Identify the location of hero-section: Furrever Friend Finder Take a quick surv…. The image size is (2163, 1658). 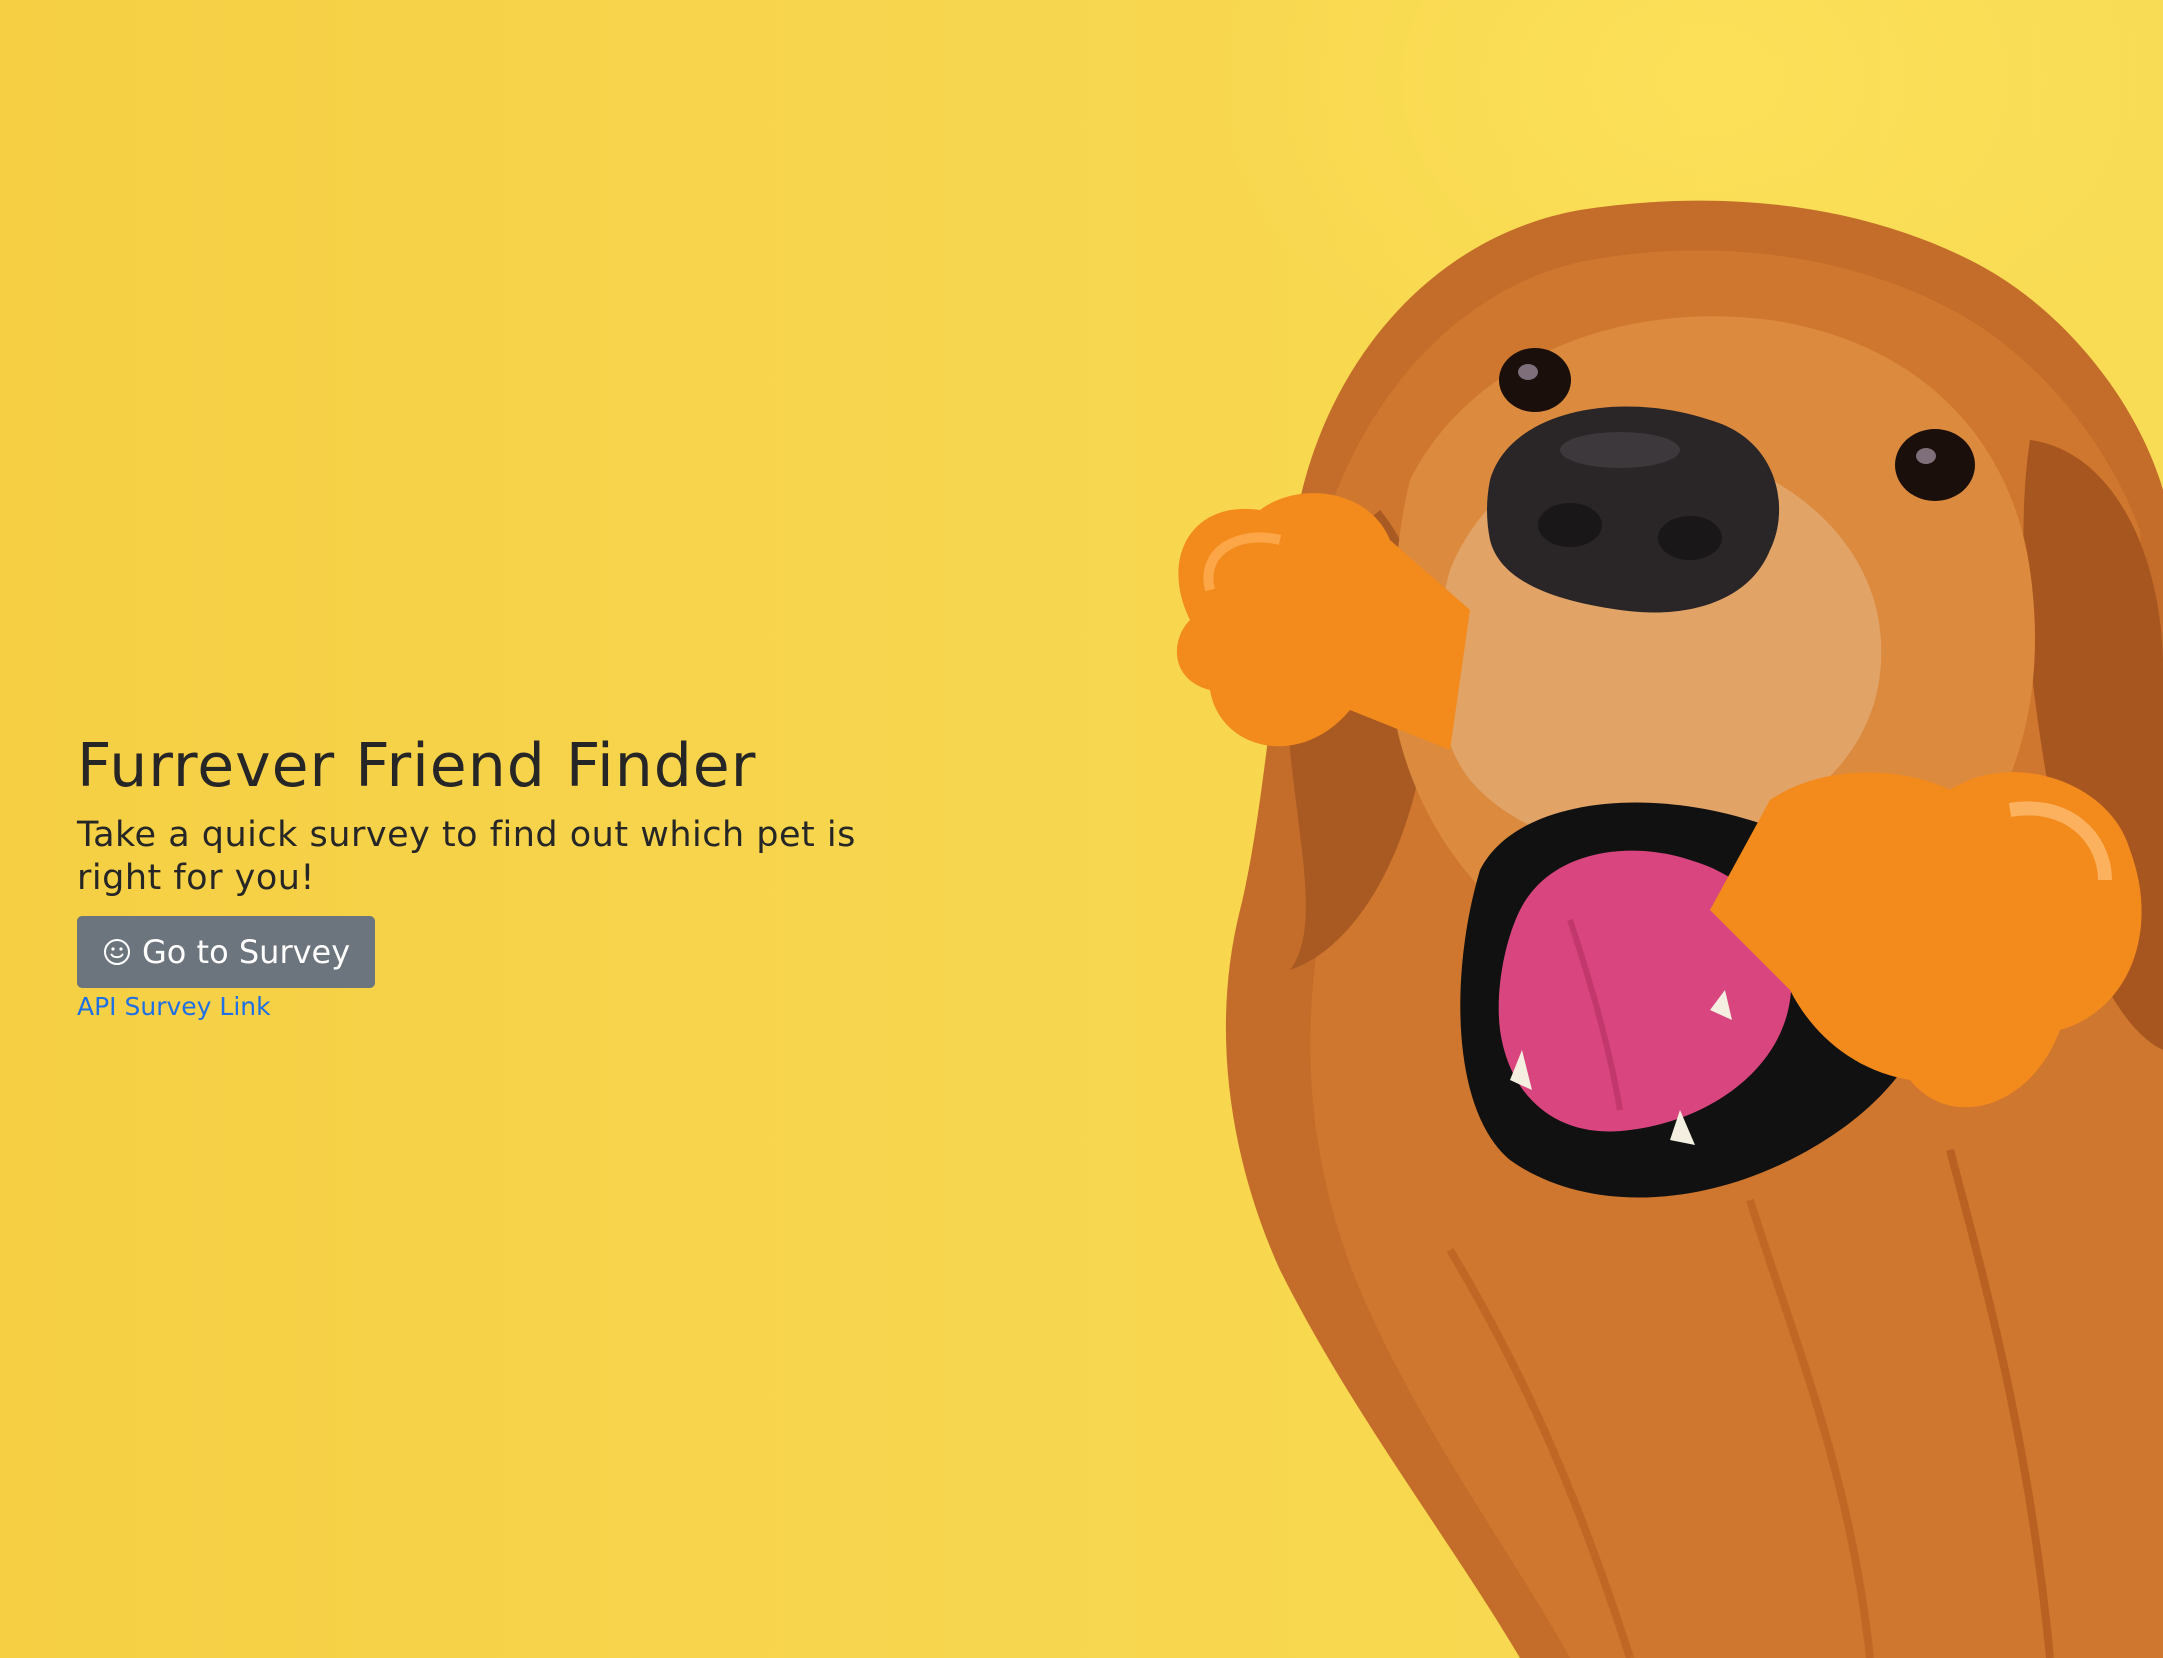
(487, 873).